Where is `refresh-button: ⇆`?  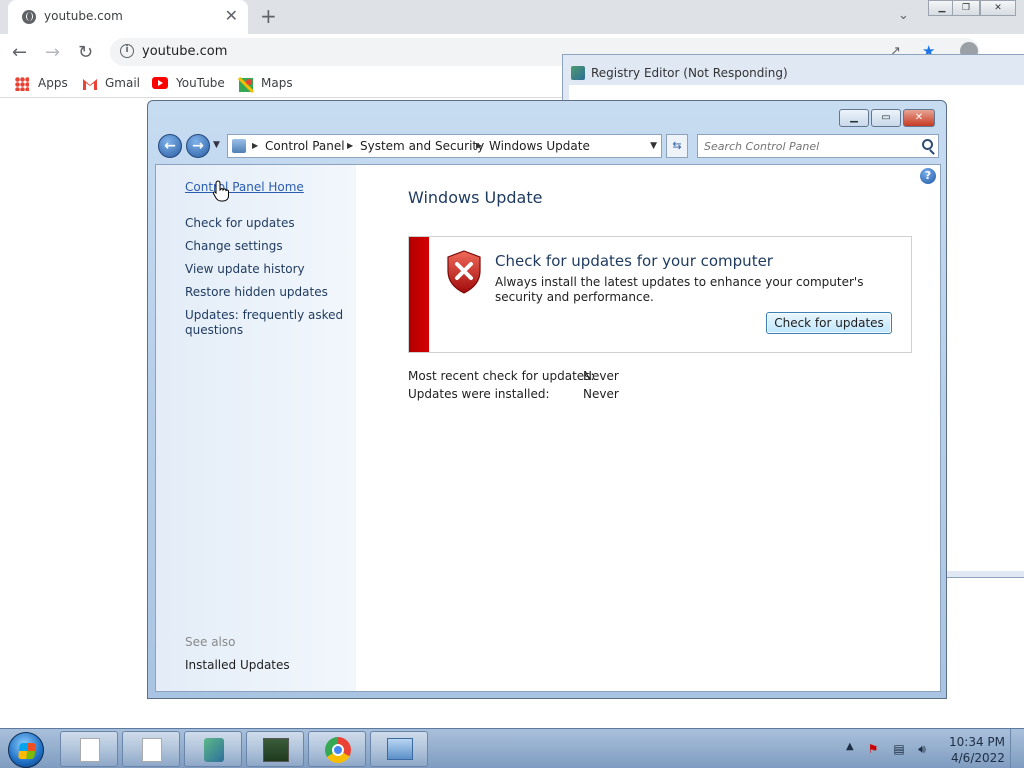 refresh-button: ⇆ is located at coordinates (677, 146).